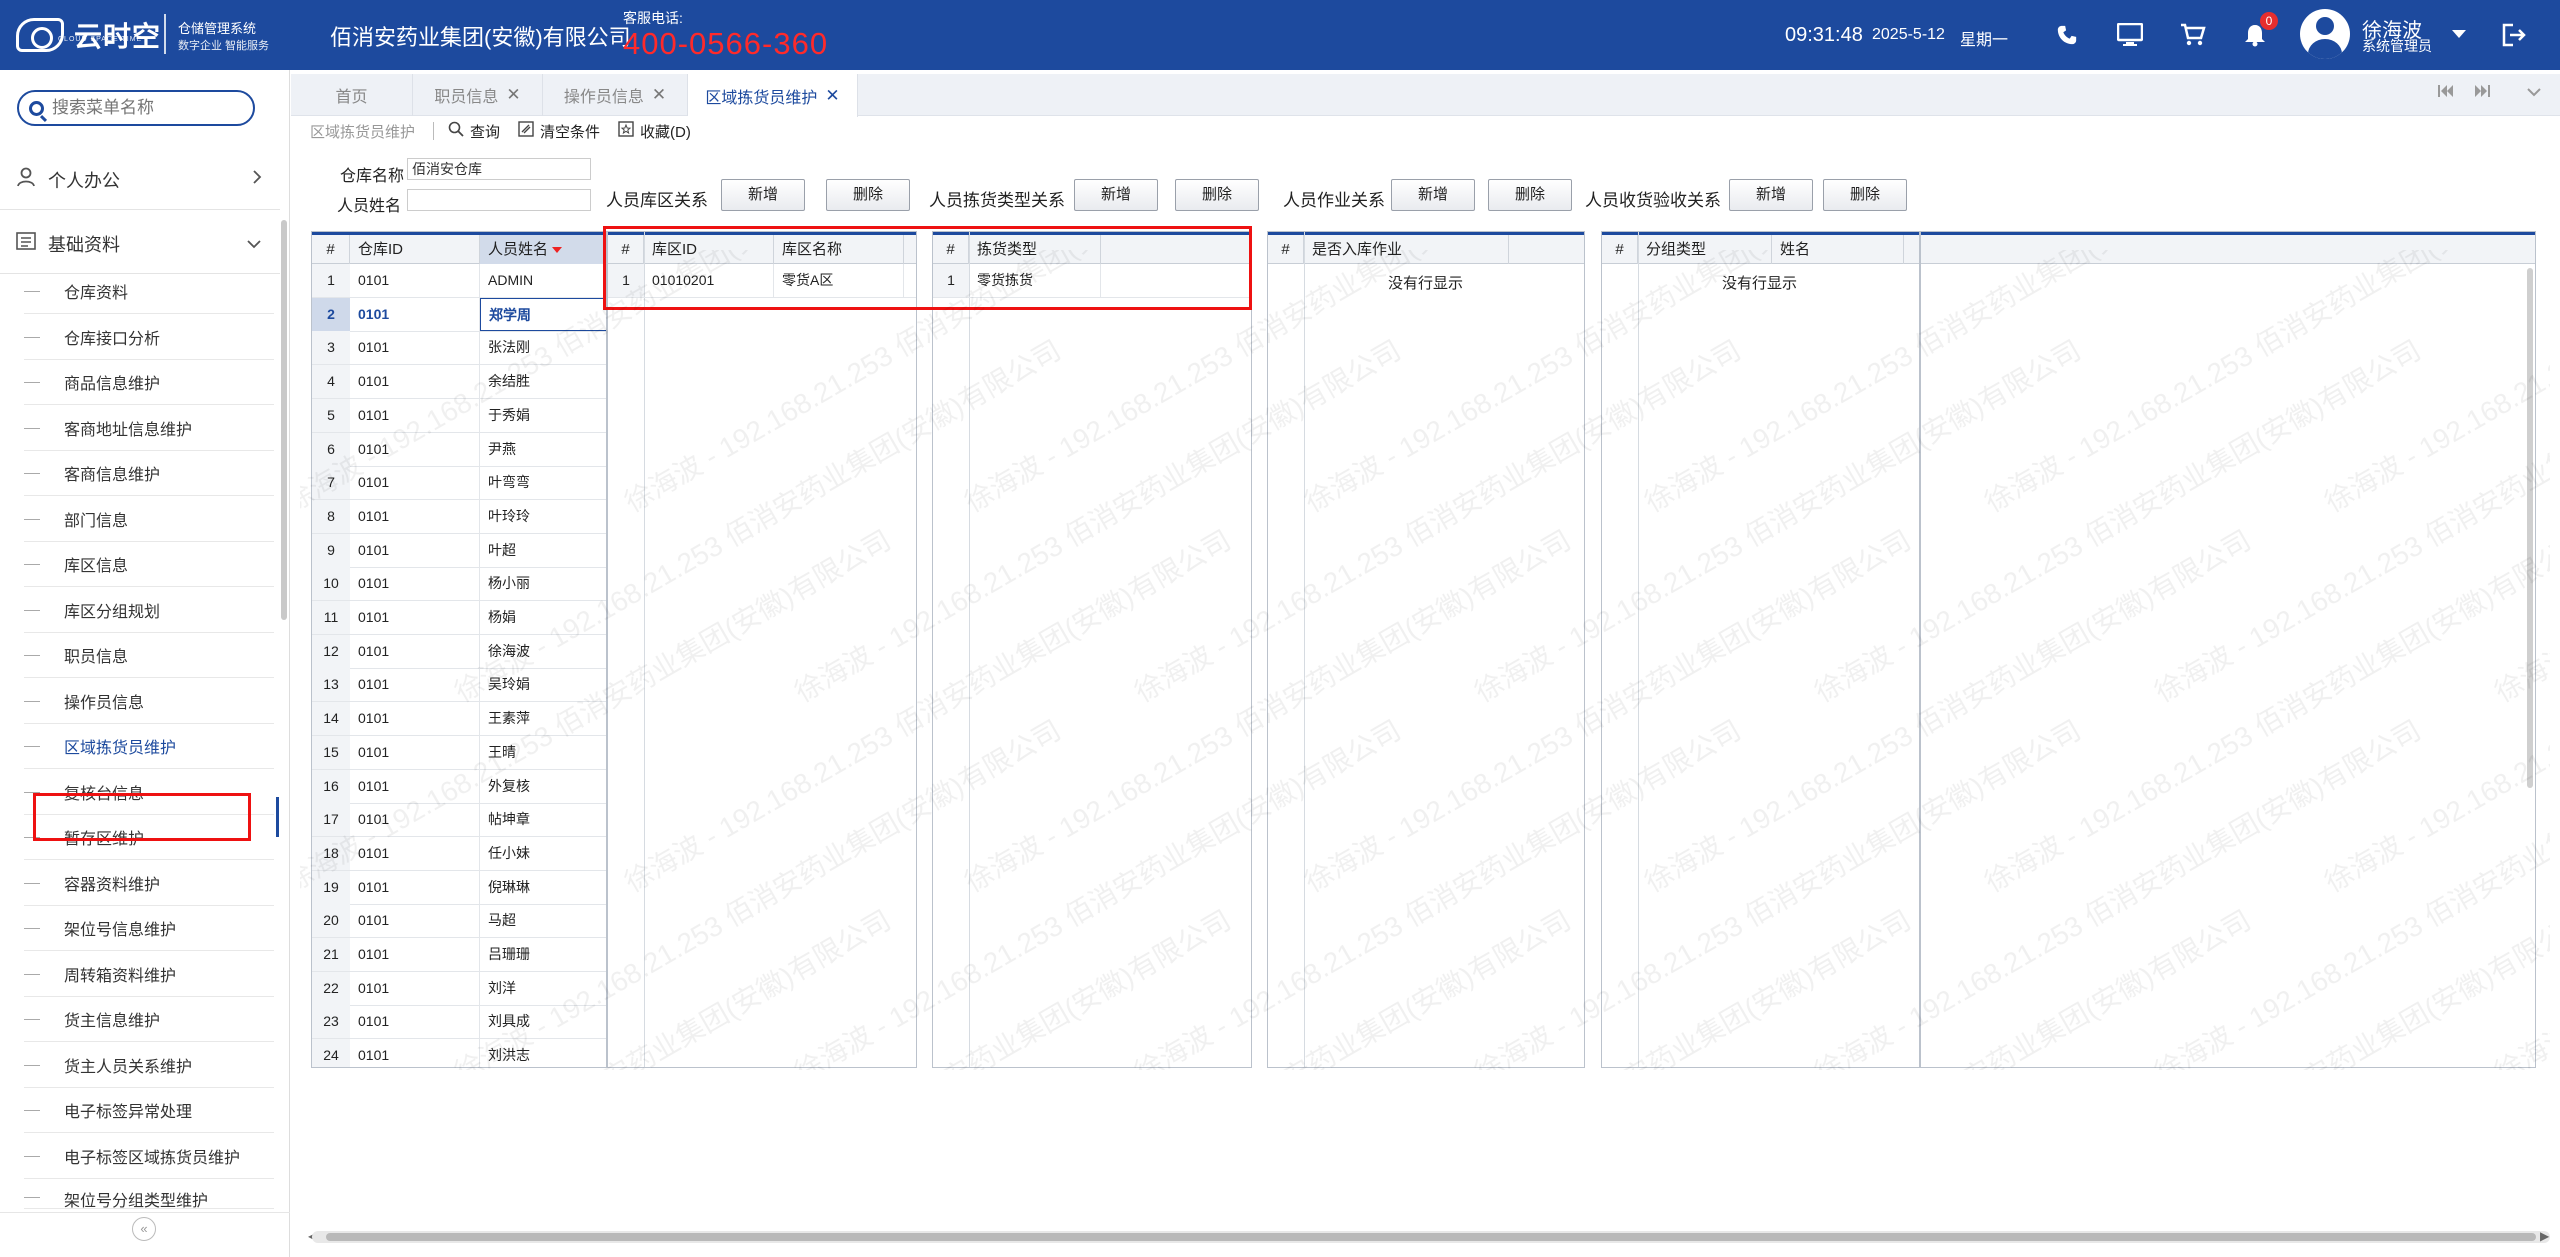  Describe the element at coordinates (459, 618) in the screenshot. I see `table-row: 11 0101 杨娟` at that location.